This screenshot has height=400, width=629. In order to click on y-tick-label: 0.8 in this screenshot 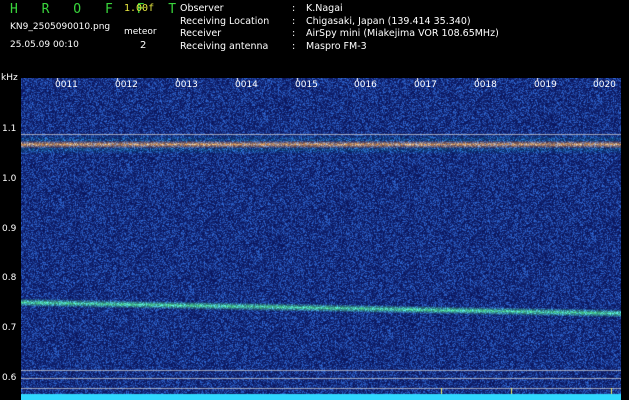, I will do `click(9, 278)`.